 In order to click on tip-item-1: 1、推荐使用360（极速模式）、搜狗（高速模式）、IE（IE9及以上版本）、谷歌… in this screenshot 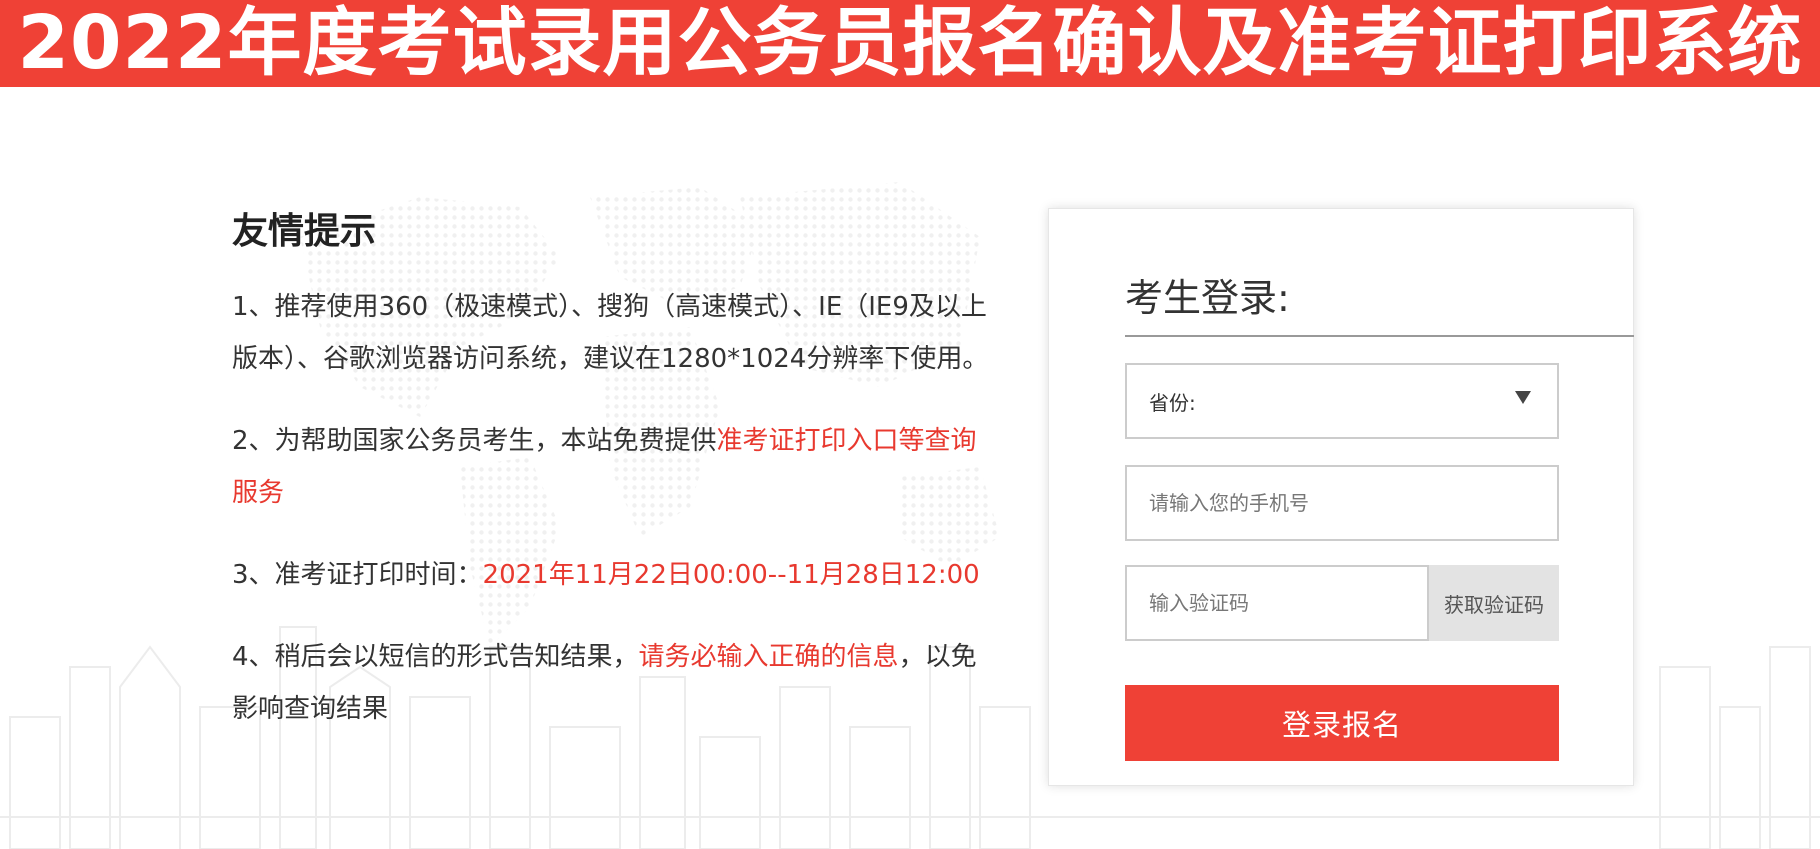, I will do `click(612, 333)`.